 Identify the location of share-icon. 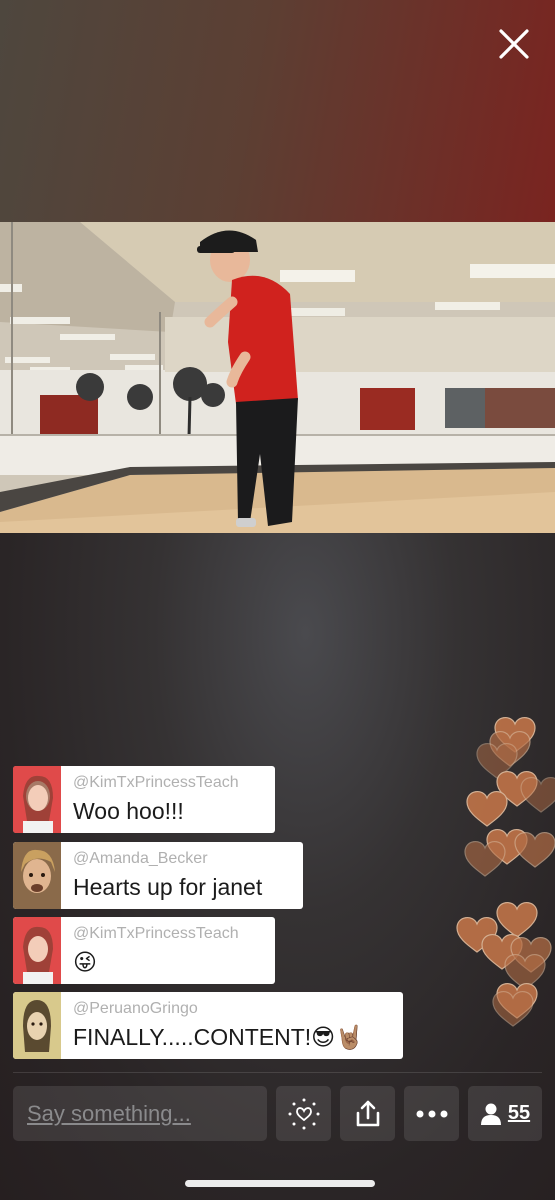
(367, 1113).